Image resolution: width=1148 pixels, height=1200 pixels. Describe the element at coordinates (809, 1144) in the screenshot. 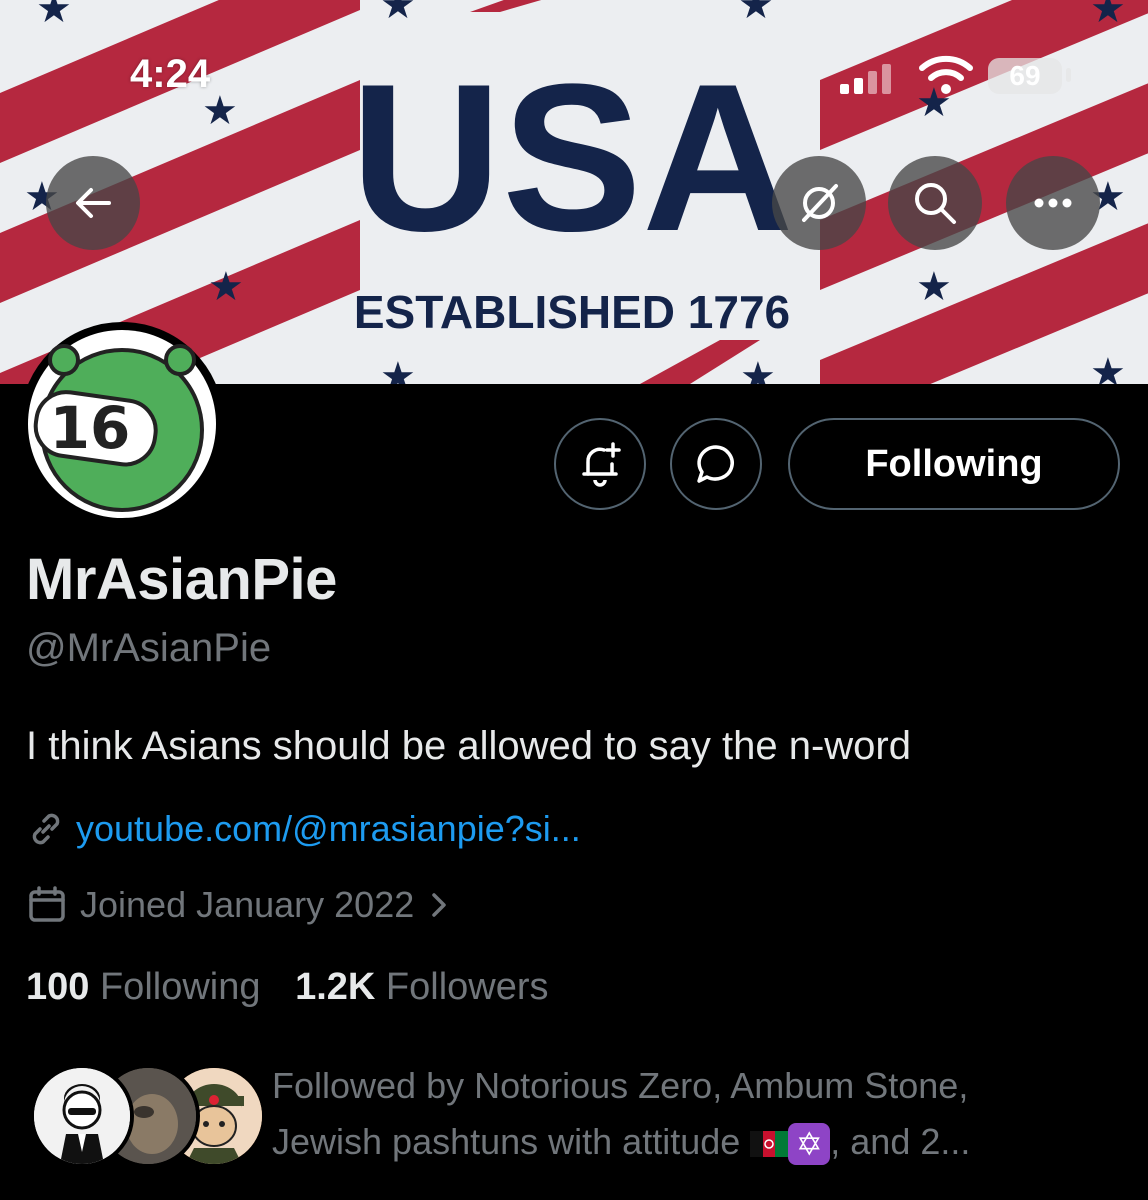

I see `star-of-david-icon: ✡` at that location.